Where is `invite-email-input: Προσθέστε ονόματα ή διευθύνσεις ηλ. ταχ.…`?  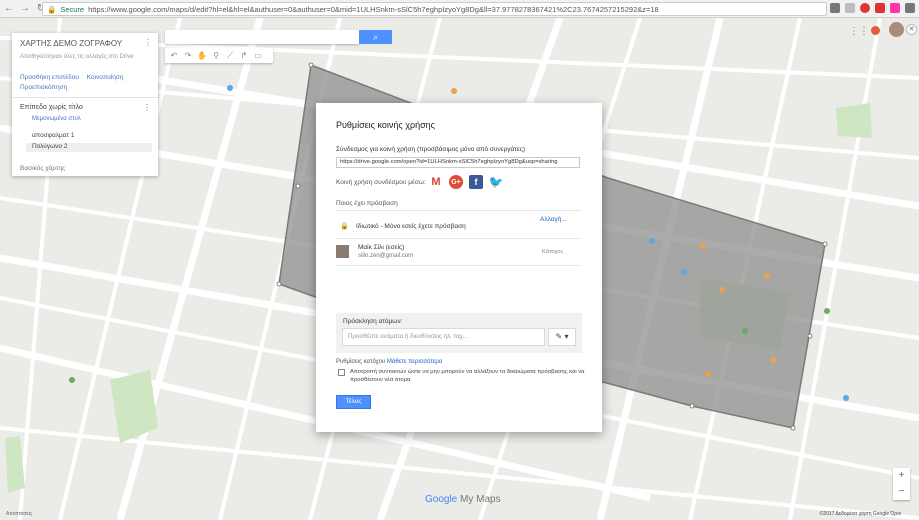 invite-email-input: Προσθέστε ονόματα ή διευθύνσεις ηλ. ταχ.… is located at coordinates (443, 337).